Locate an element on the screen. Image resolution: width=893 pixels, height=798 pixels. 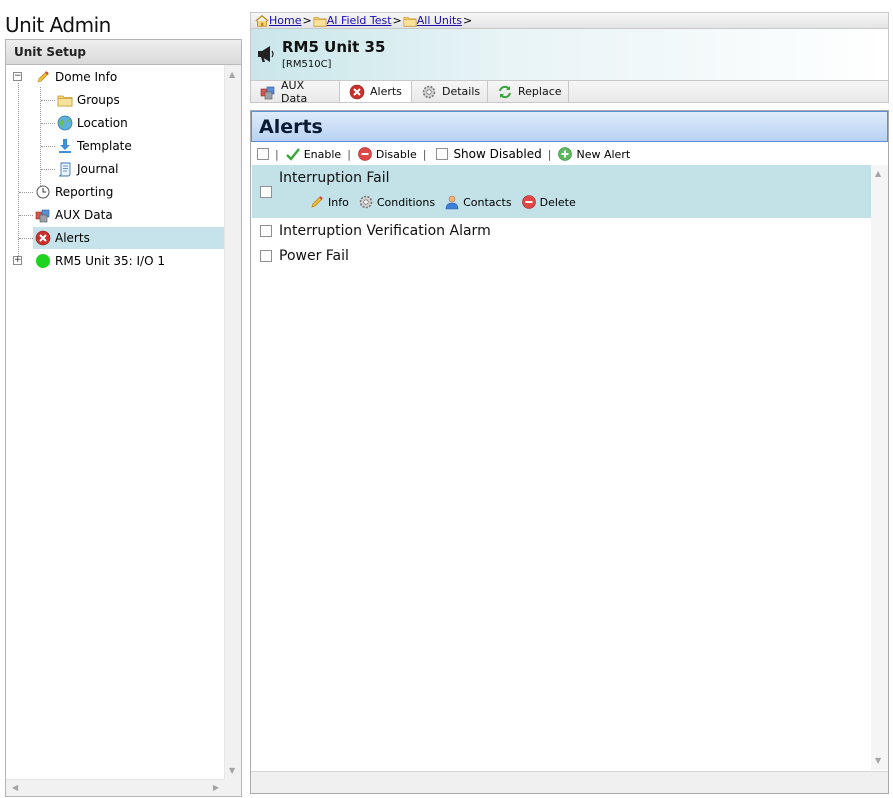
unit-model: [RM510C] is located at coordinates (307, 64).